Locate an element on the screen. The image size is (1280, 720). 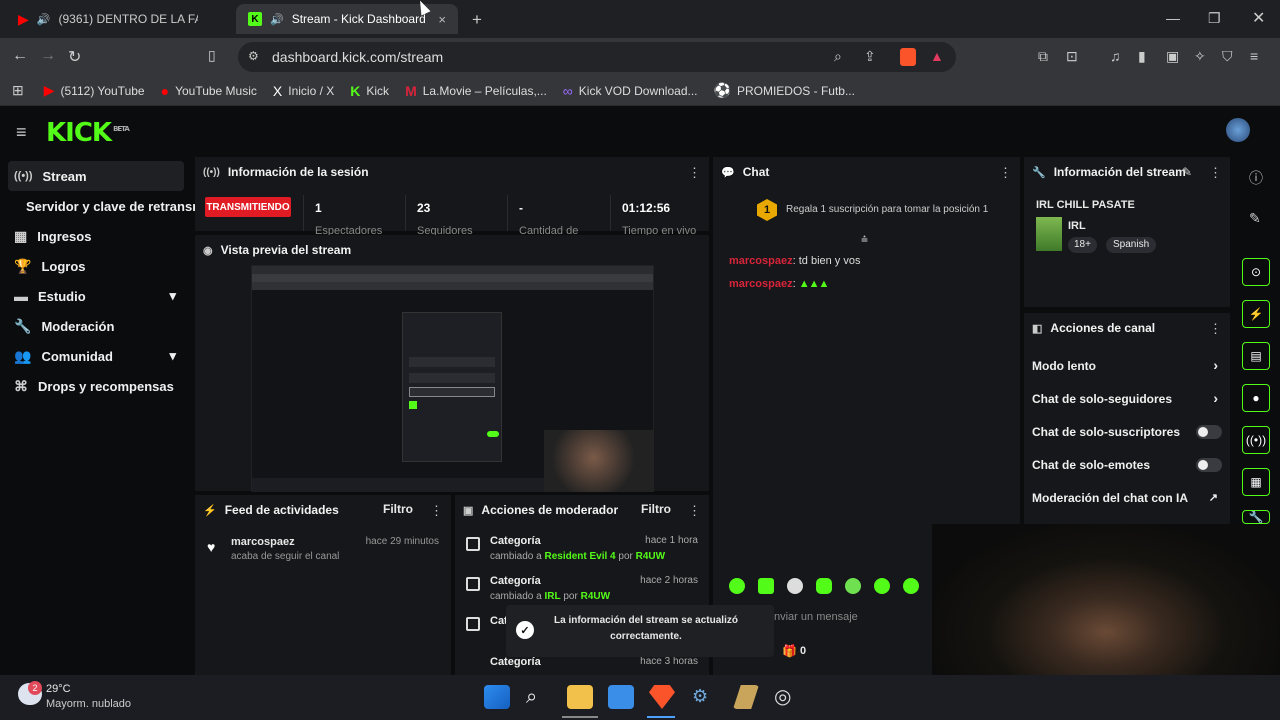
new-tab-button: + is located at coordinates (477, 20).